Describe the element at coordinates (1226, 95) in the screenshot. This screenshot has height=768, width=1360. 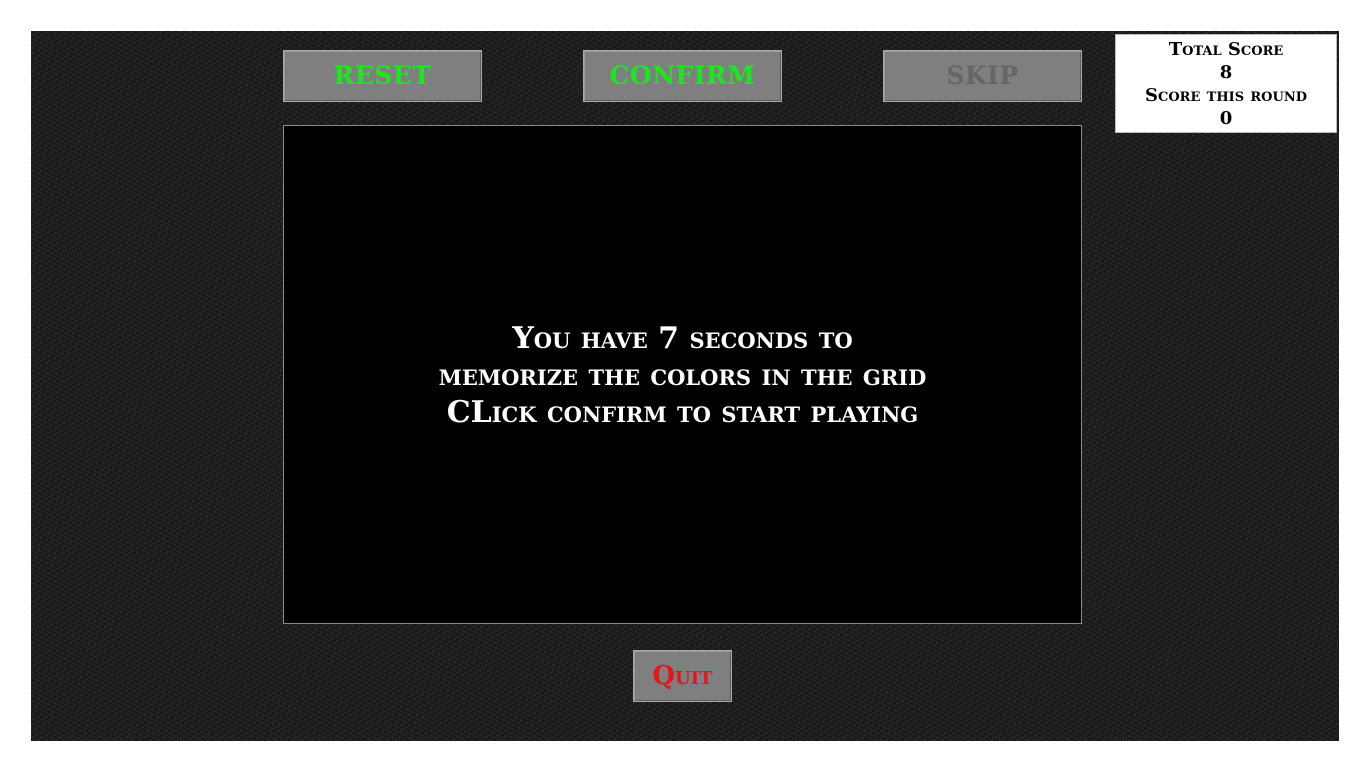
I see `round-score-label: Score this round` at that location.